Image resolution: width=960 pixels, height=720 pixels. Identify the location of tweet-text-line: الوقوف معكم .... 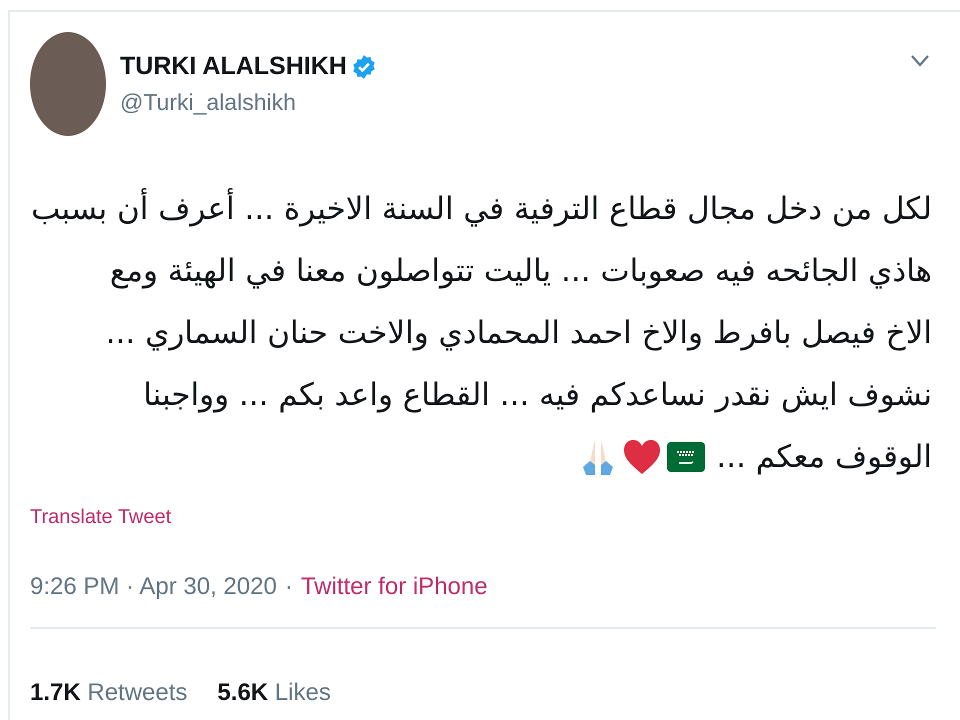
(824, 457).